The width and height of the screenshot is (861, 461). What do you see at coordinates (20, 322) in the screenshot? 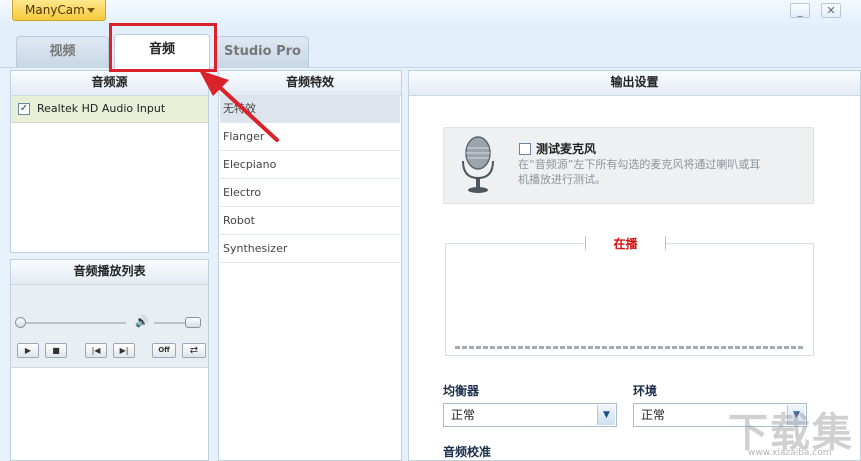
I see `seek-slider-handle` at bounding box center [20, 322].